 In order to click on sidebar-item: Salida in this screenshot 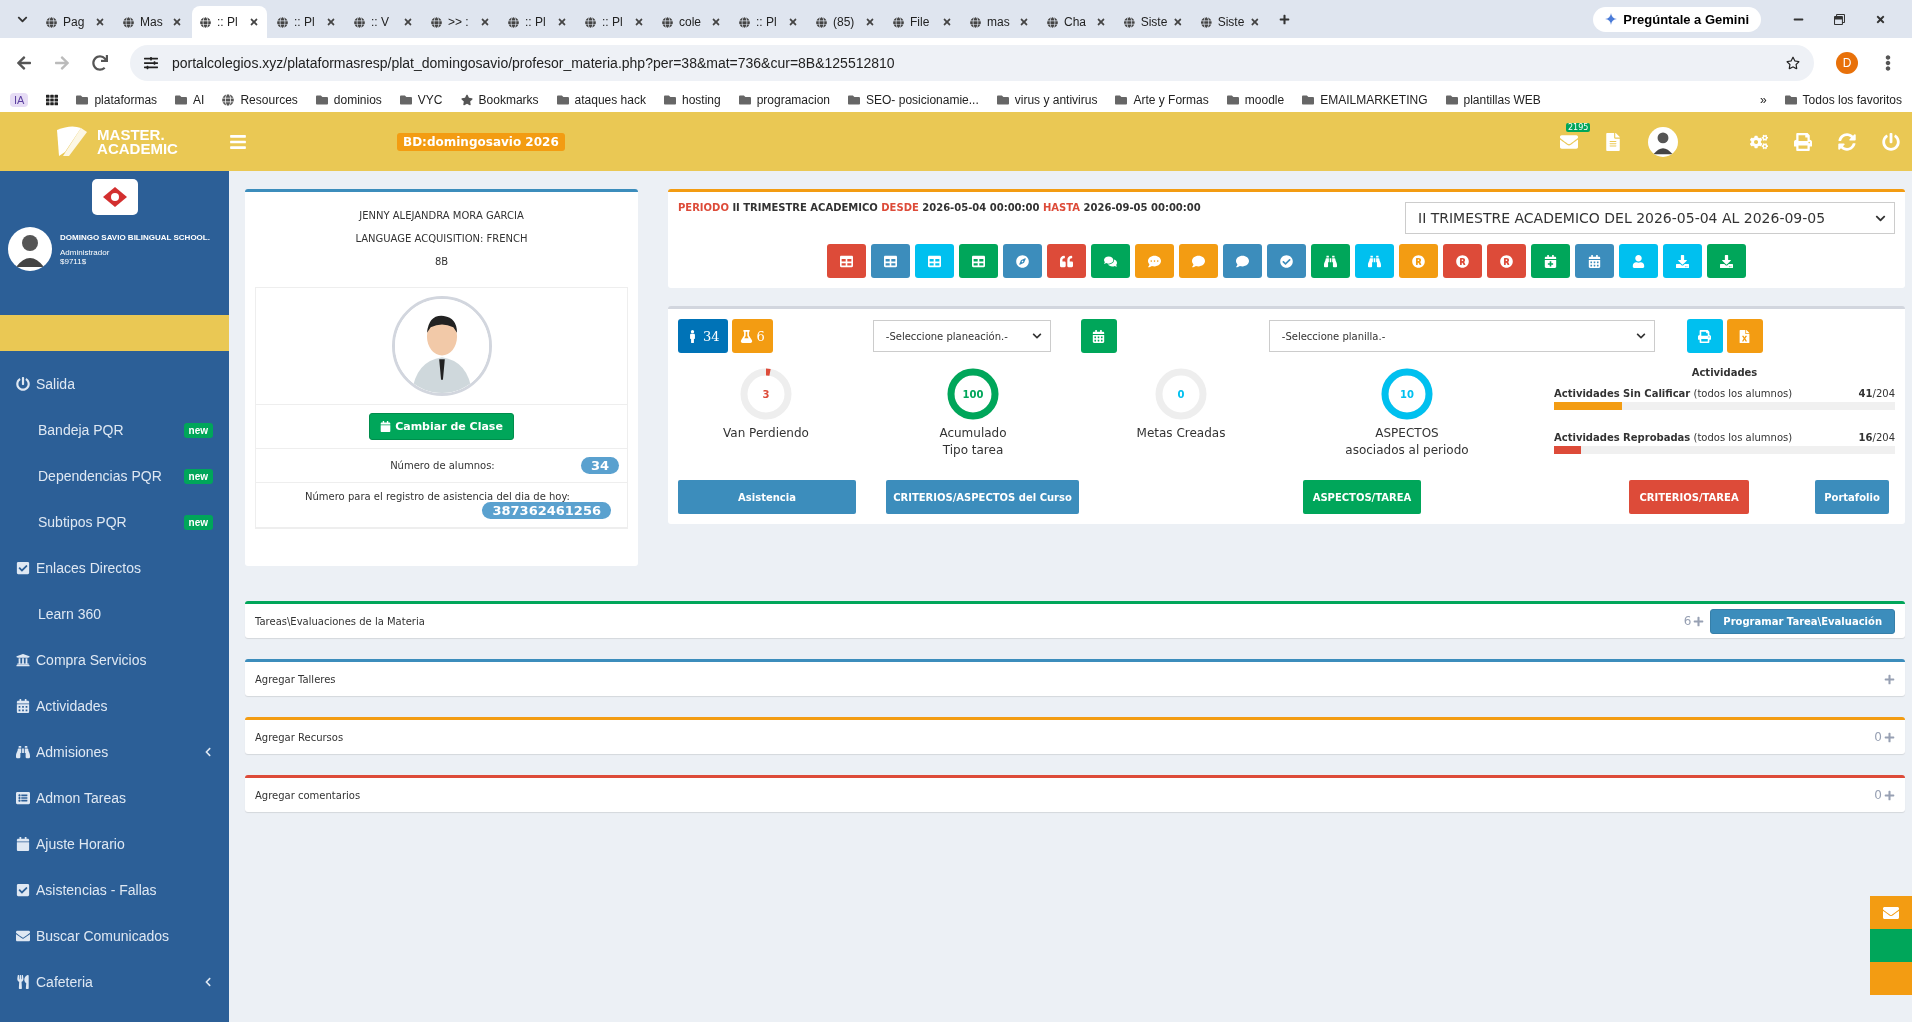, I will do `click(114, 384)`.